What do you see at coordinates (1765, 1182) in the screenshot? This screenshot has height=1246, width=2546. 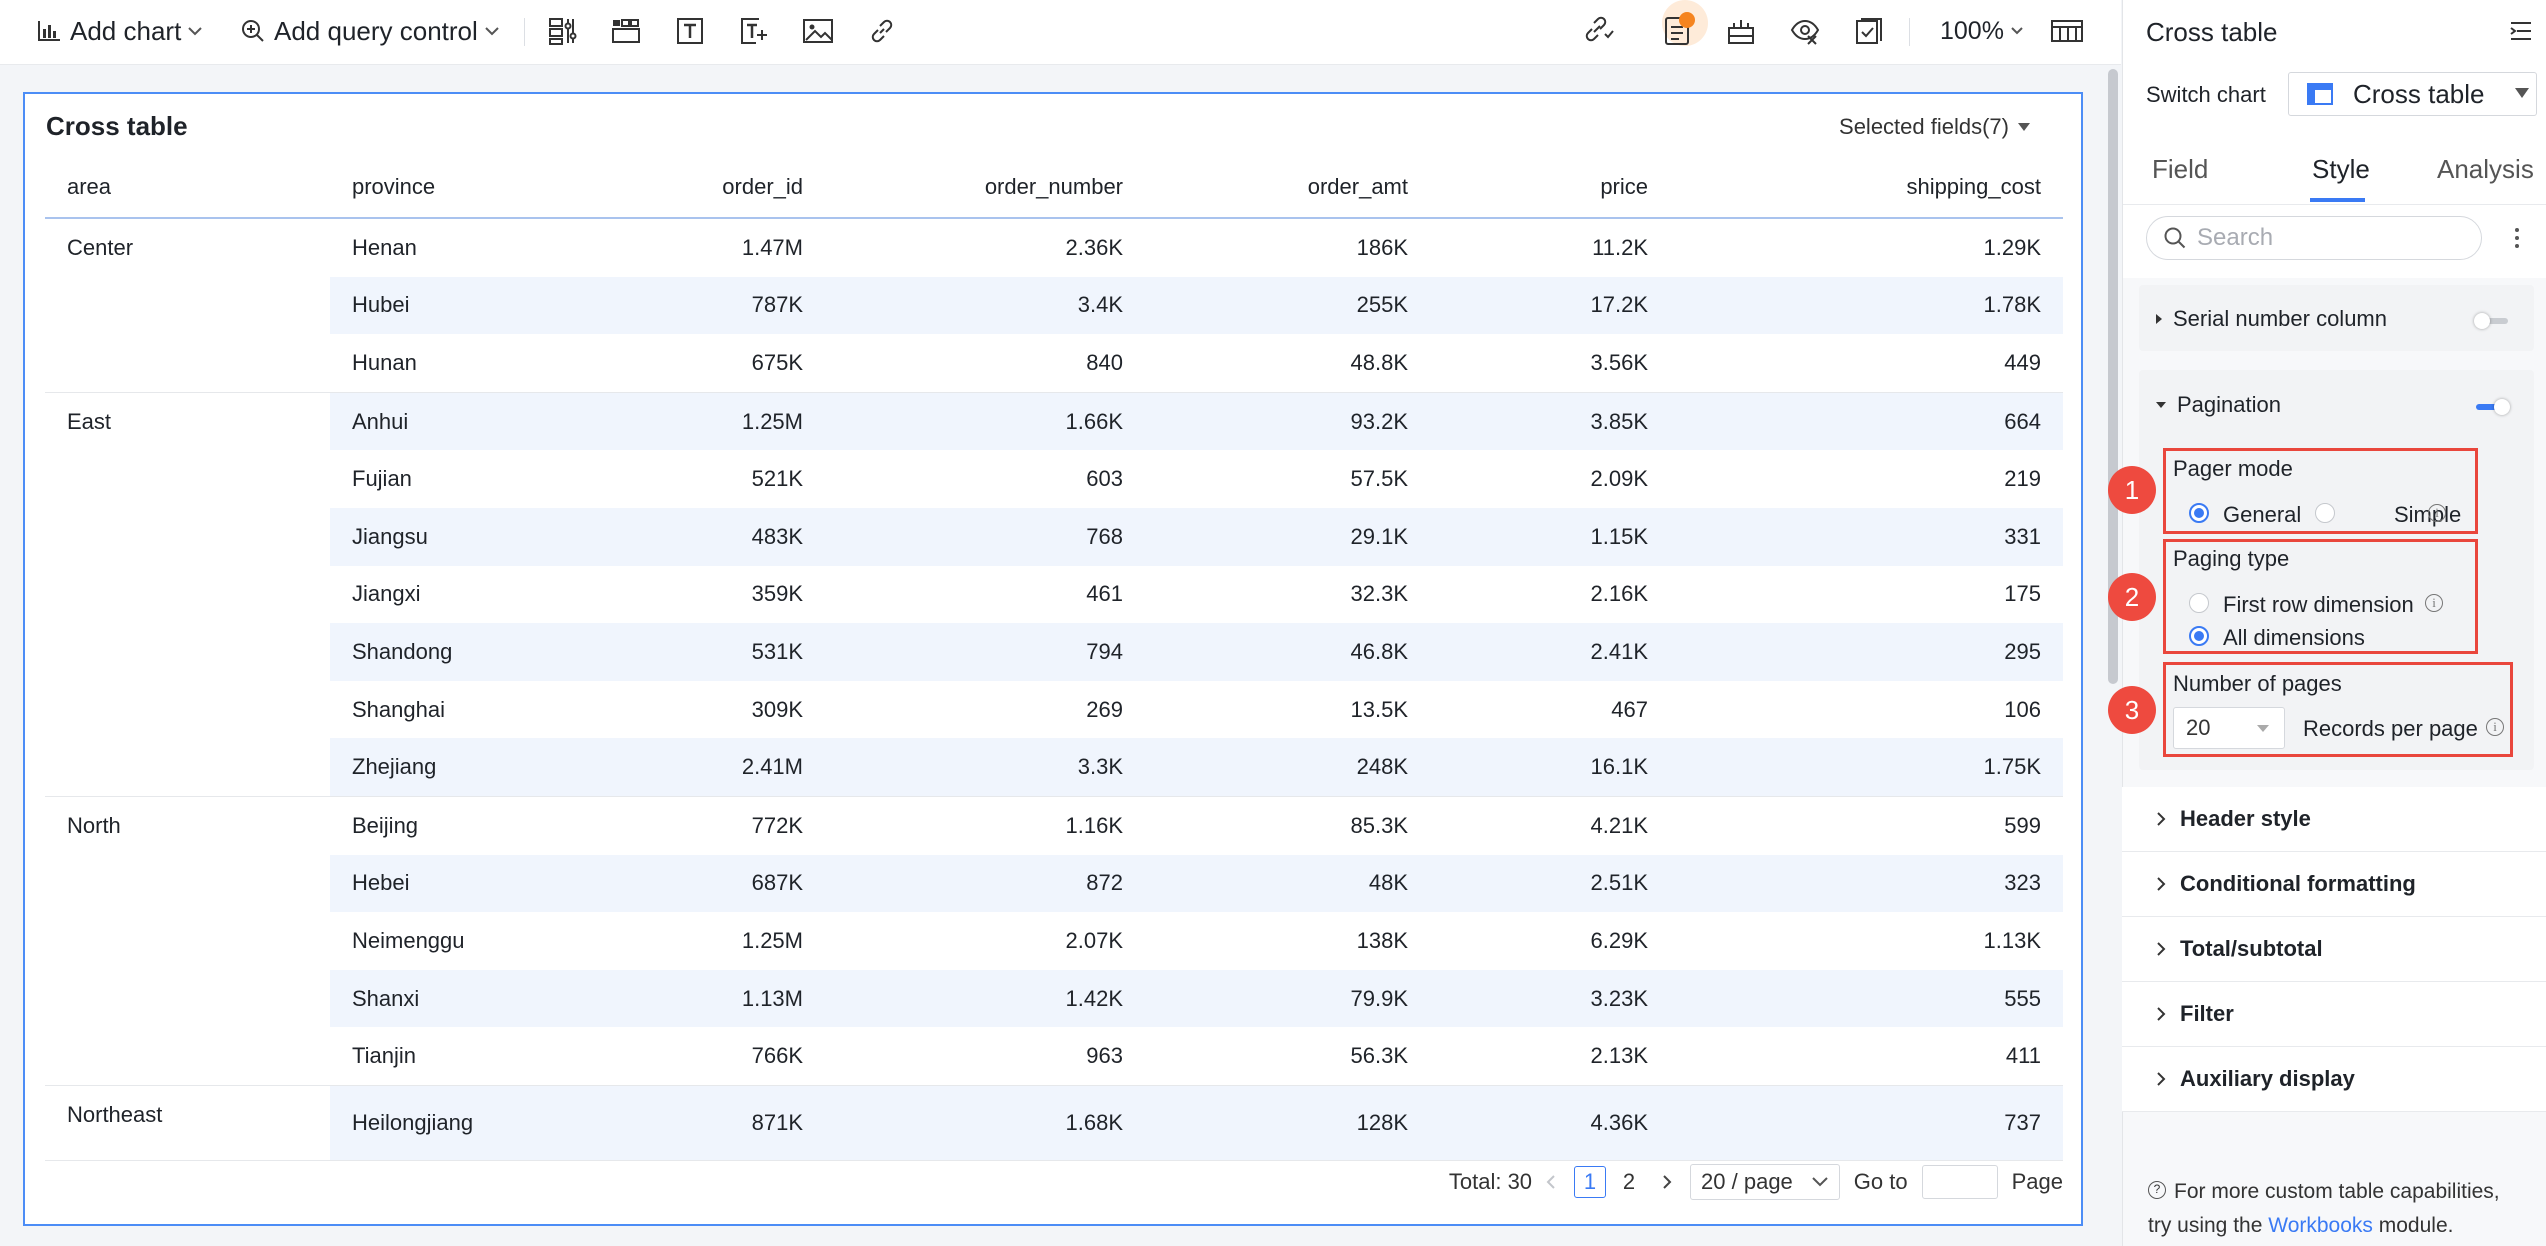 I see `page-size-select: 20 / page` at bounding box center [1765, 1182].